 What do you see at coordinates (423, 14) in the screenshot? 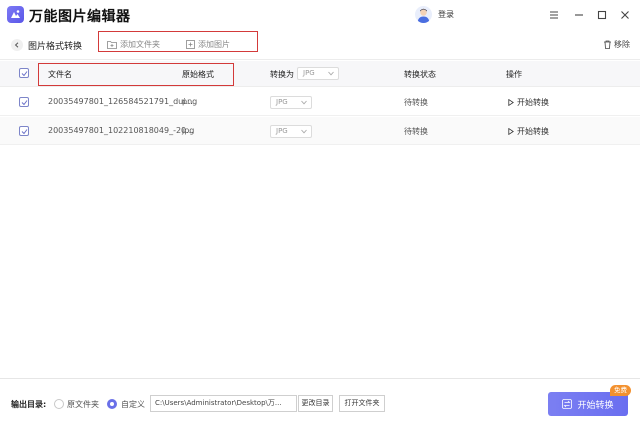
I see `avatar` at bounding box center [423, 14].